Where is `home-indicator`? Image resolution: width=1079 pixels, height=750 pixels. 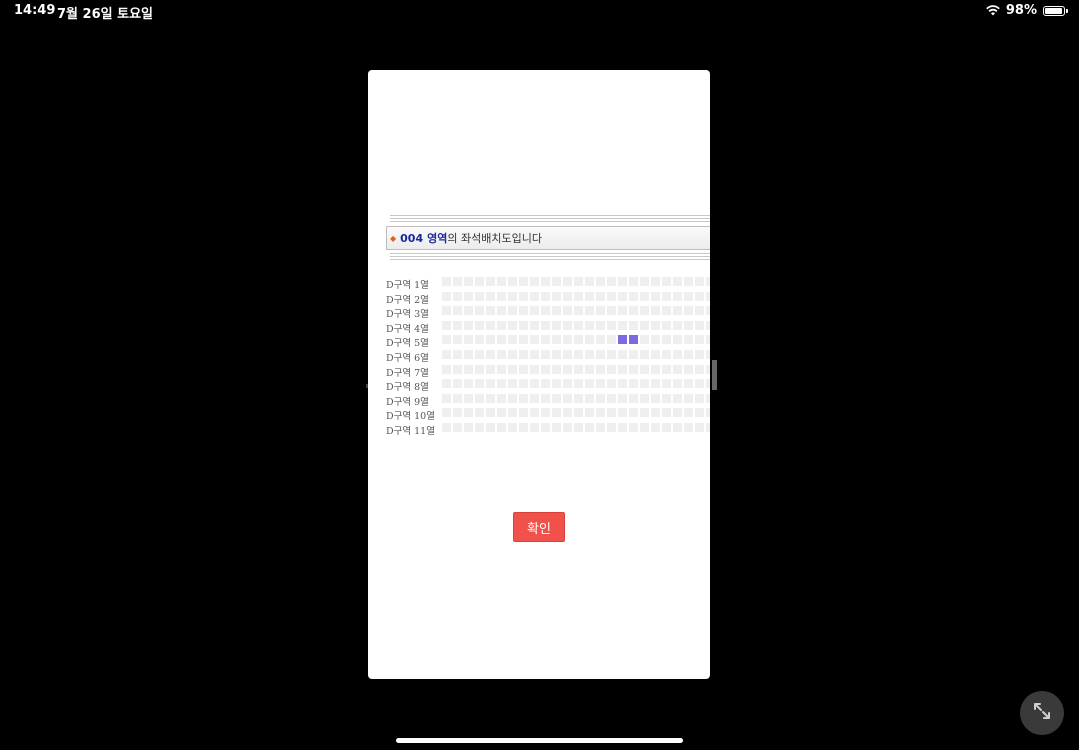 home-indicator is located at coordinates (539, 740).